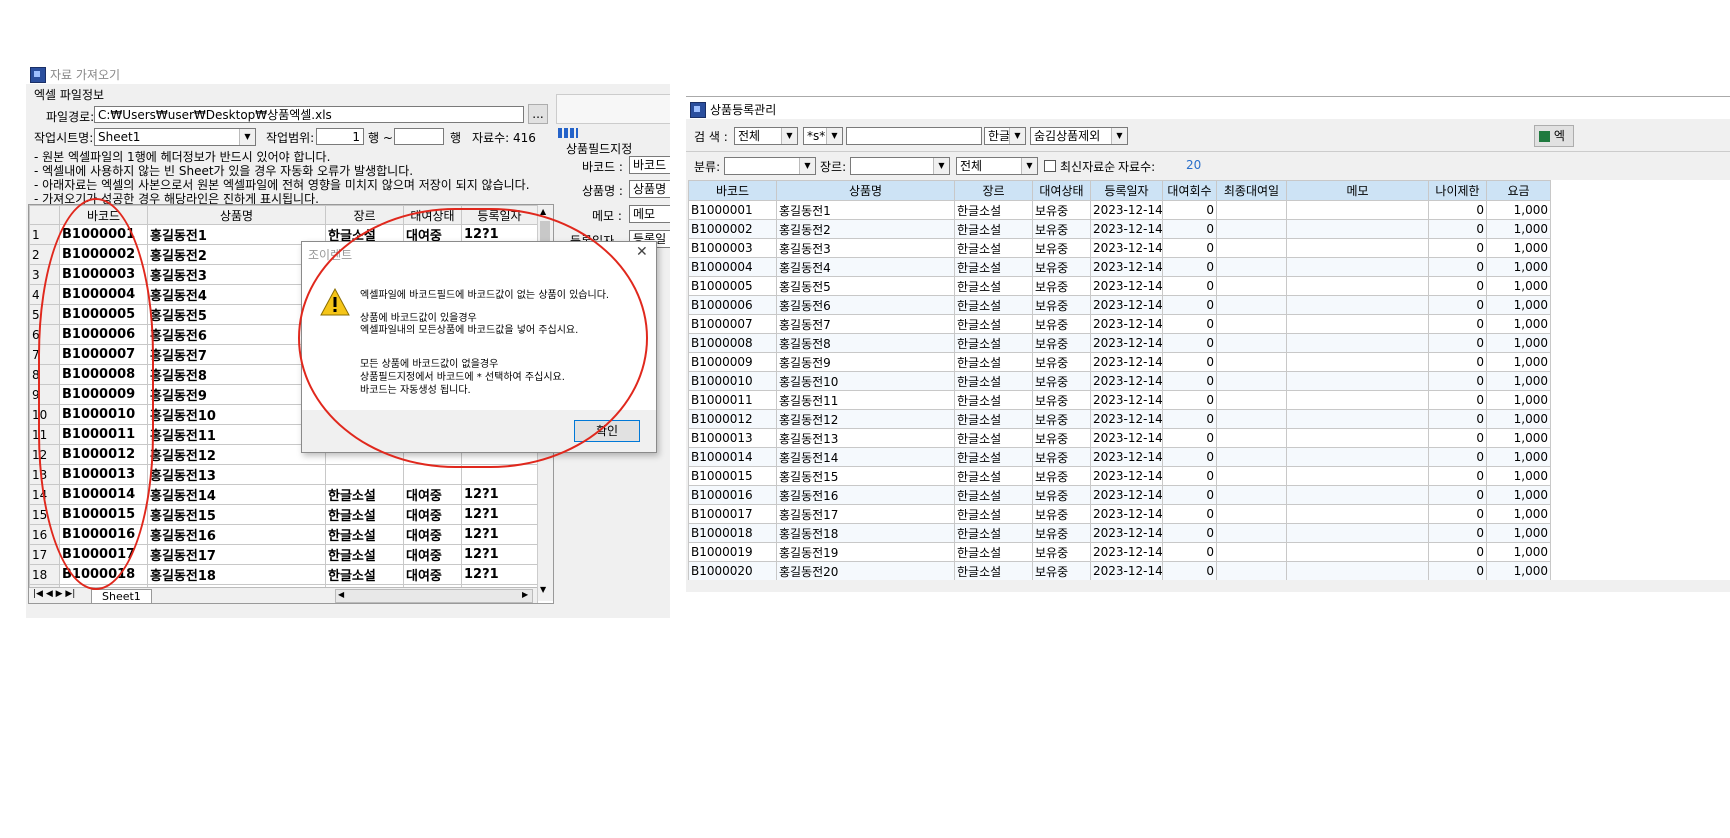 Image resolution: width=1730 pixels, height=838 pixels. Describe the element at coordinates (499, 534) in the screenshot. I see `cell-date: 12?1` at that location.